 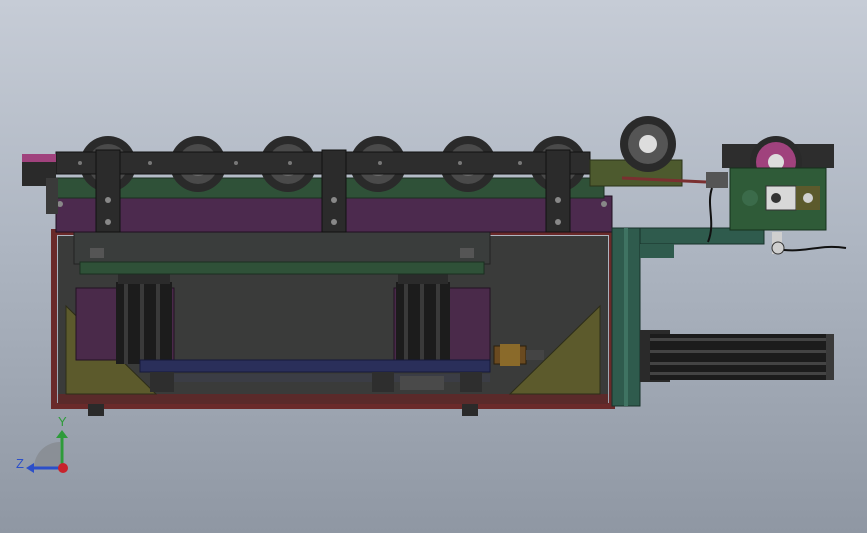 I want to click on lift-table-bolt-right, so click(x=467, y=253).